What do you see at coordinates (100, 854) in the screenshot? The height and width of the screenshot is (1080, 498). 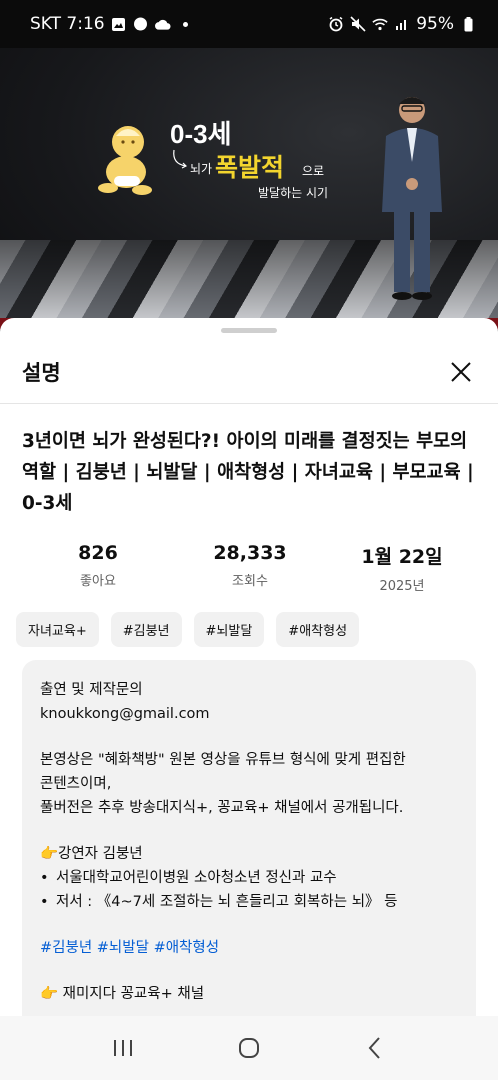 I see `lecturer-label: 강연자 김붕년` at bounding box center [100, 854].